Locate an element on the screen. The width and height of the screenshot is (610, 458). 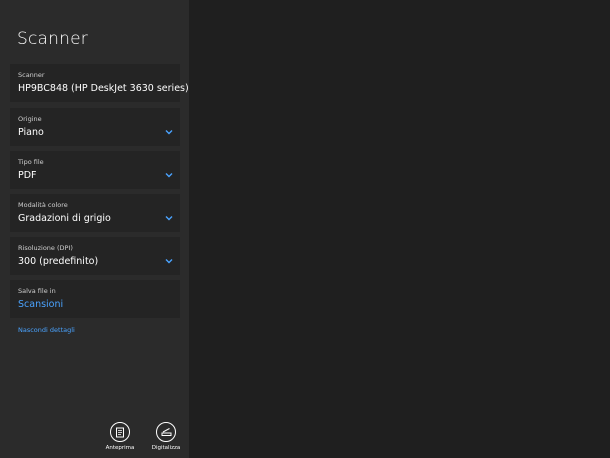
preview-label: Anteprima is located at coordinates (120, 448).